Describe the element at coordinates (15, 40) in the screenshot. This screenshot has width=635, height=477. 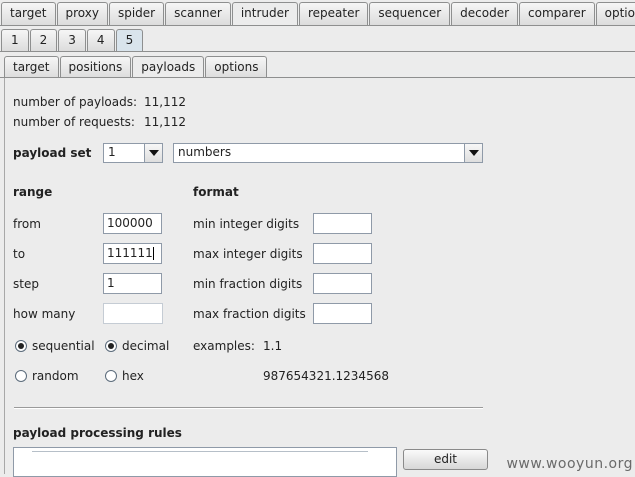
I see `attack-tab-1: 1` at that location.